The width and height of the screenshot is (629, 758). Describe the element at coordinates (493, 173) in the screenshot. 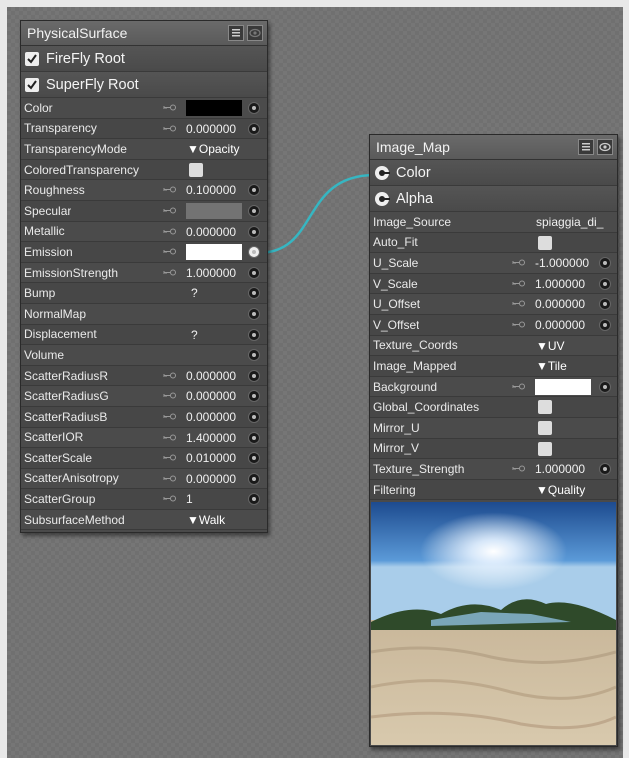

I see `output-color: Color` at that location.